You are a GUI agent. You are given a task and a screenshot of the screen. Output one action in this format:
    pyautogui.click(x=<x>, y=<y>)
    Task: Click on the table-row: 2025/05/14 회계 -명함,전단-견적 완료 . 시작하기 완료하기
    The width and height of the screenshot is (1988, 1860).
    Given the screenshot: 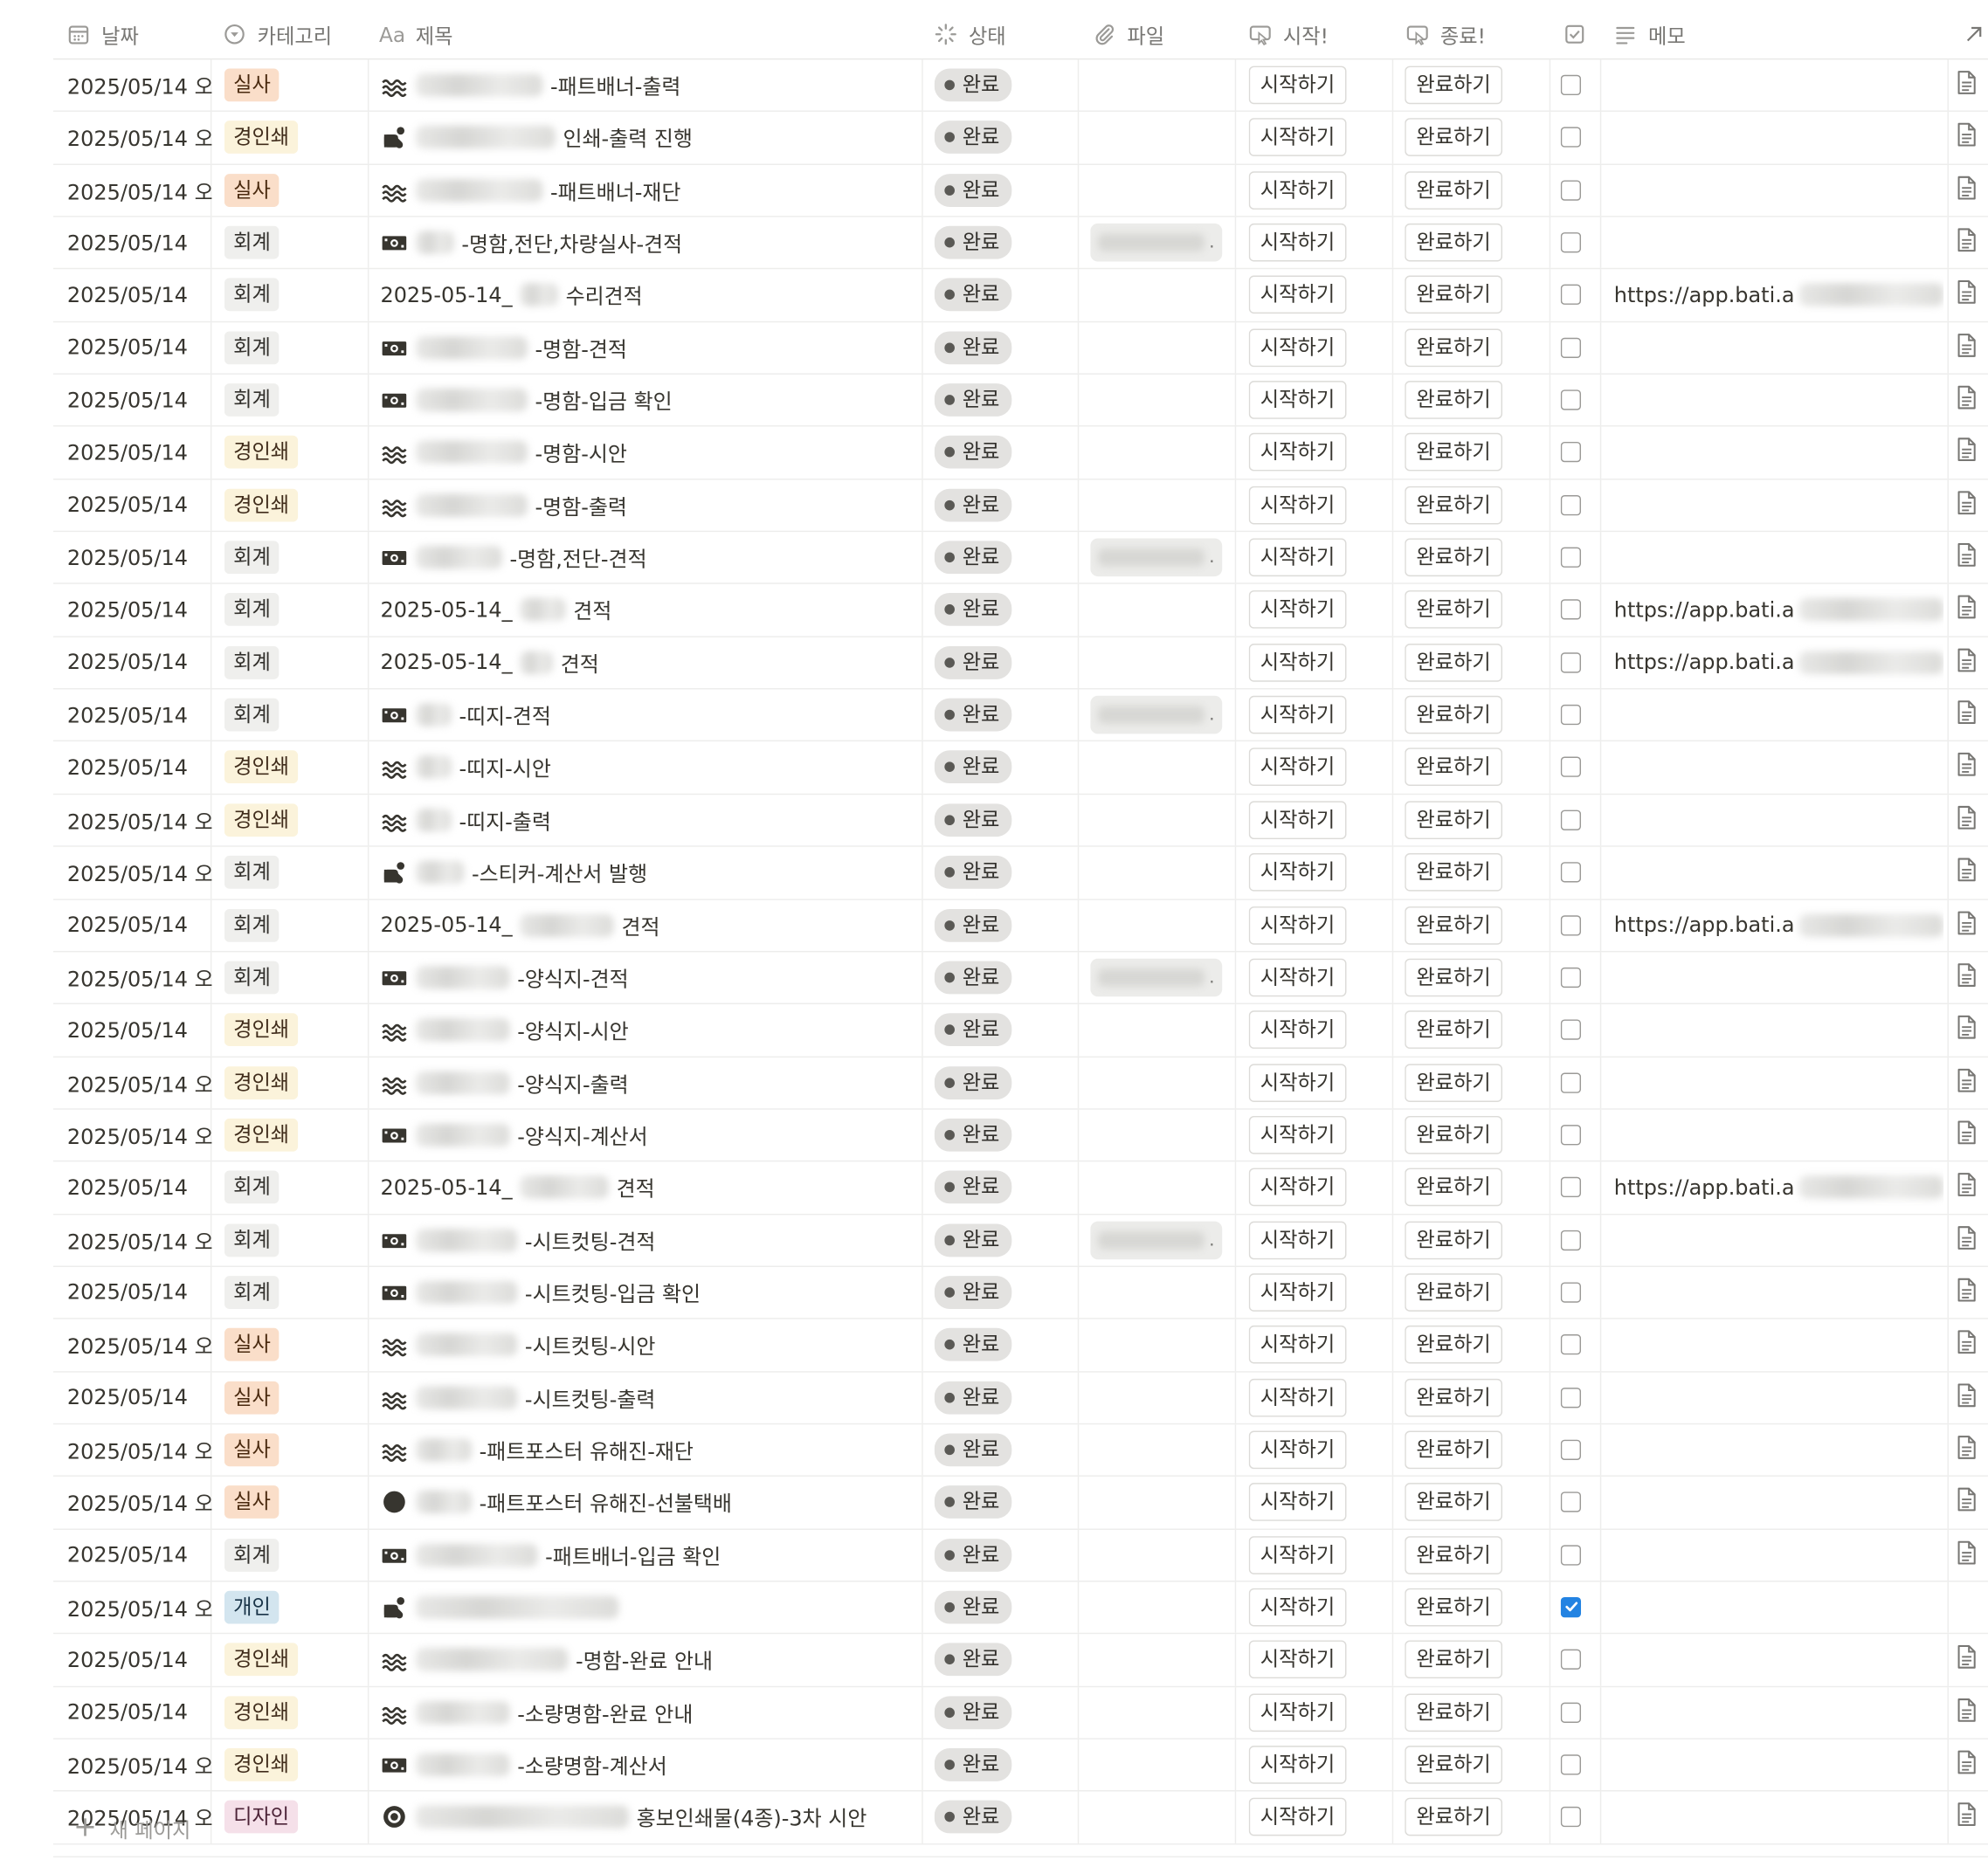 What is the action you would take?
    pyautogui.click(x=1020, y=558)
    